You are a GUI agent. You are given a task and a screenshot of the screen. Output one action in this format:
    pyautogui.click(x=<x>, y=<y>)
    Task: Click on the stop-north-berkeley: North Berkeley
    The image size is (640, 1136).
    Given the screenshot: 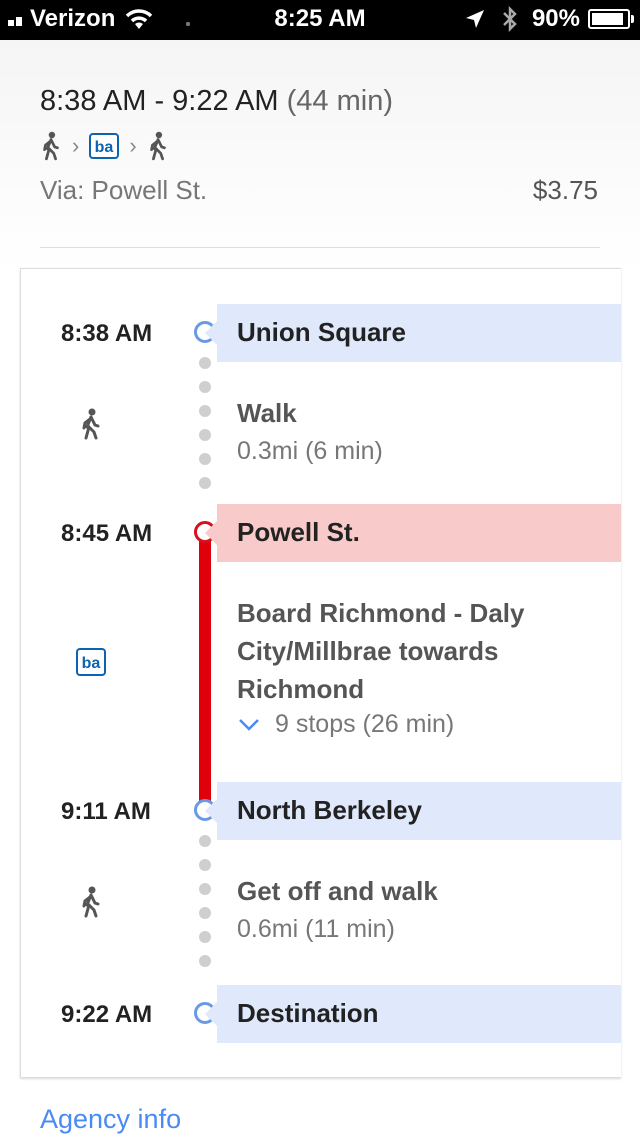 What is the action you would take?
    pyautogui.click(x=413, y=811)
    